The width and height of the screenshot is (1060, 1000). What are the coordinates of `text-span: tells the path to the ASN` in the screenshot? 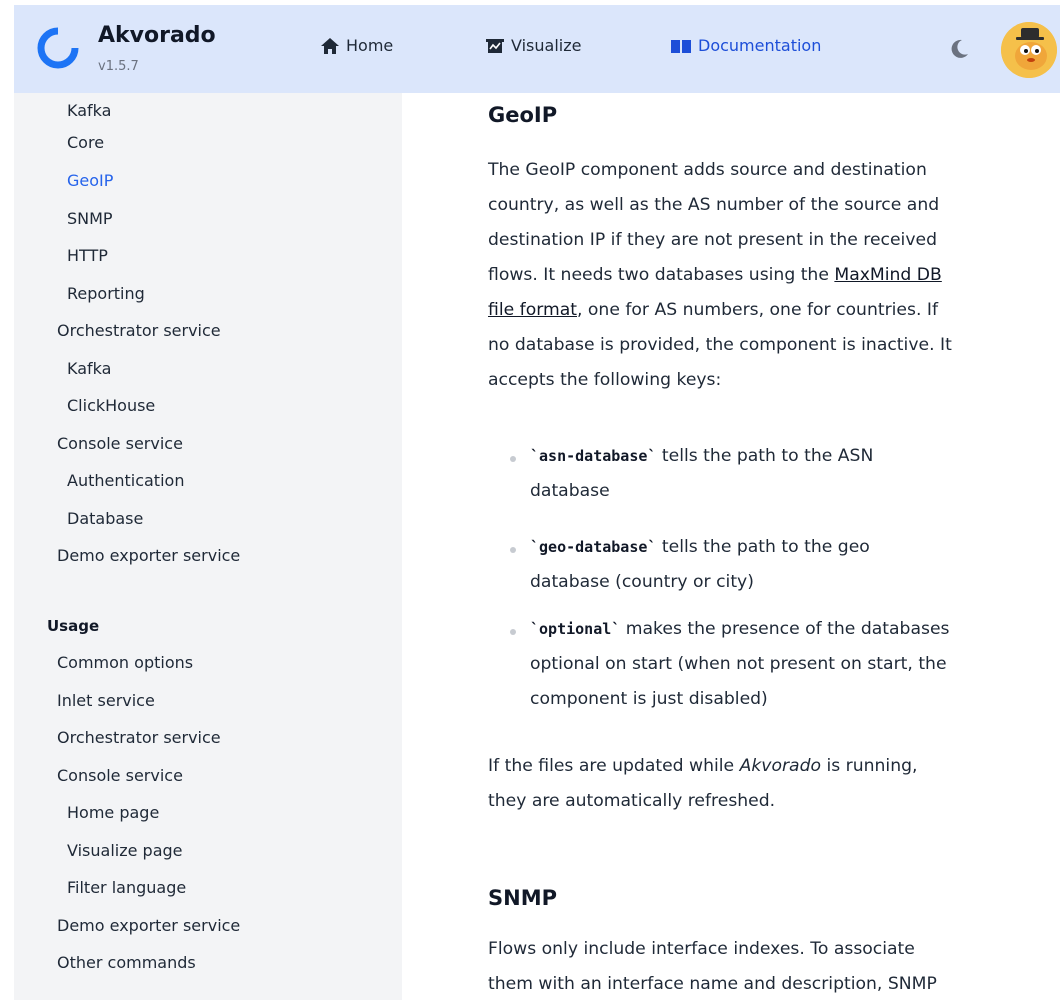 It's located at (765, 456).